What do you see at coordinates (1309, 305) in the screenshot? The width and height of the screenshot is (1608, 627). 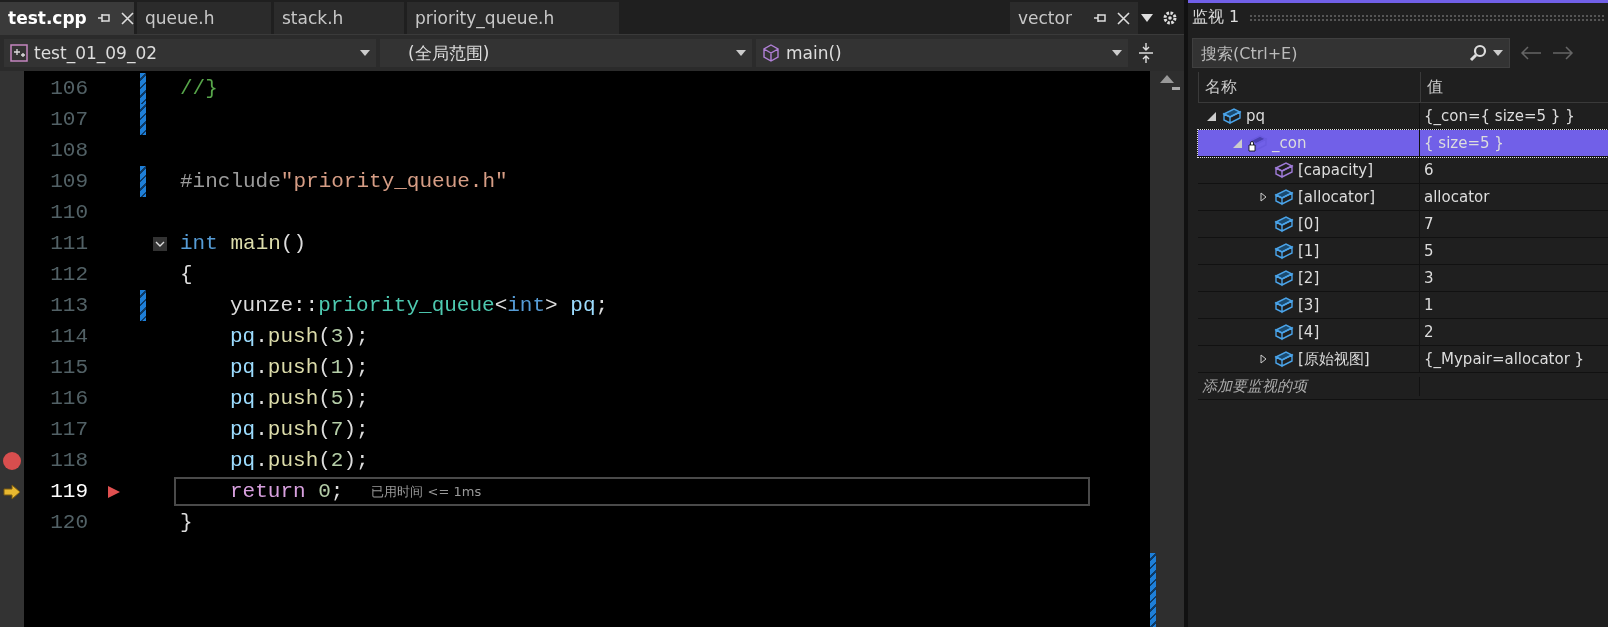 I see `watch-name: [3]` at bounding box center [1309, 305].